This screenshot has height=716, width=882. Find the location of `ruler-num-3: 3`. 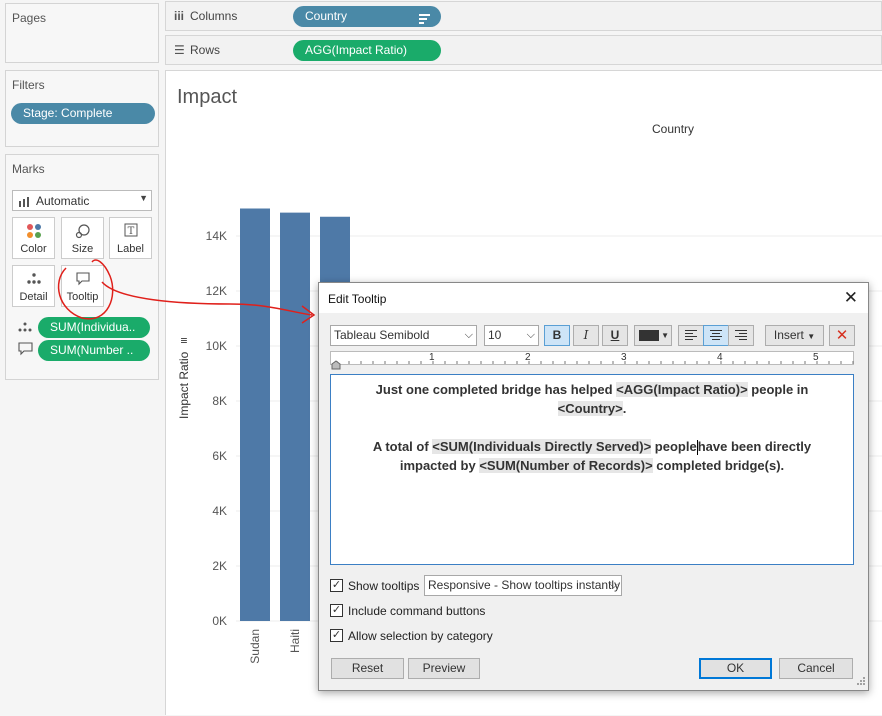

ruler-num-3: 3 is located at coordinates (624, 357).